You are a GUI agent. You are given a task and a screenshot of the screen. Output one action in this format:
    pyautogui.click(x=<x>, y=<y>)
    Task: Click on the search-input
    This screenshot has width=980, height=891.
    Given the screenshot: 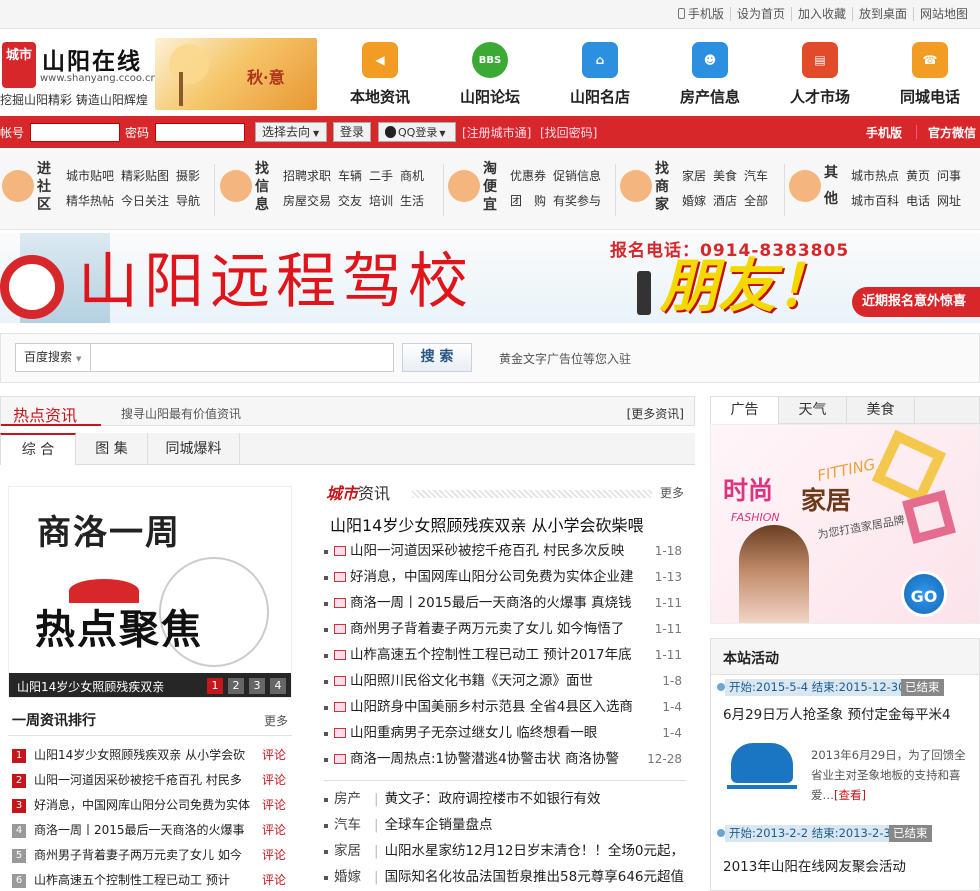 What is the action you would take?
    pyautogui.click(x=242, y=357)
    